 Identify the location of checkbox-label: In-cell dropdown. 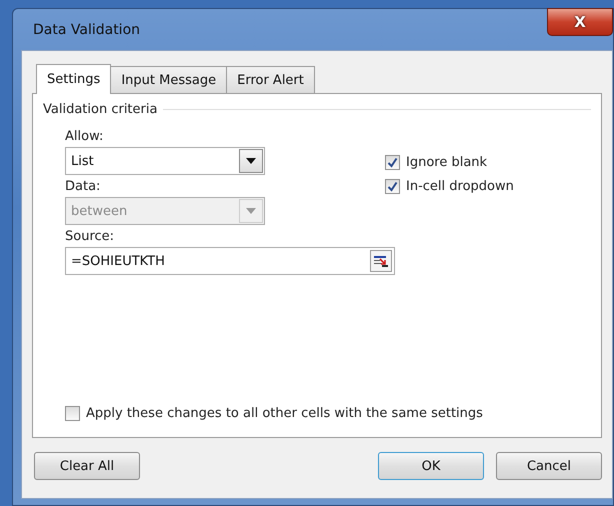
(460, 186).